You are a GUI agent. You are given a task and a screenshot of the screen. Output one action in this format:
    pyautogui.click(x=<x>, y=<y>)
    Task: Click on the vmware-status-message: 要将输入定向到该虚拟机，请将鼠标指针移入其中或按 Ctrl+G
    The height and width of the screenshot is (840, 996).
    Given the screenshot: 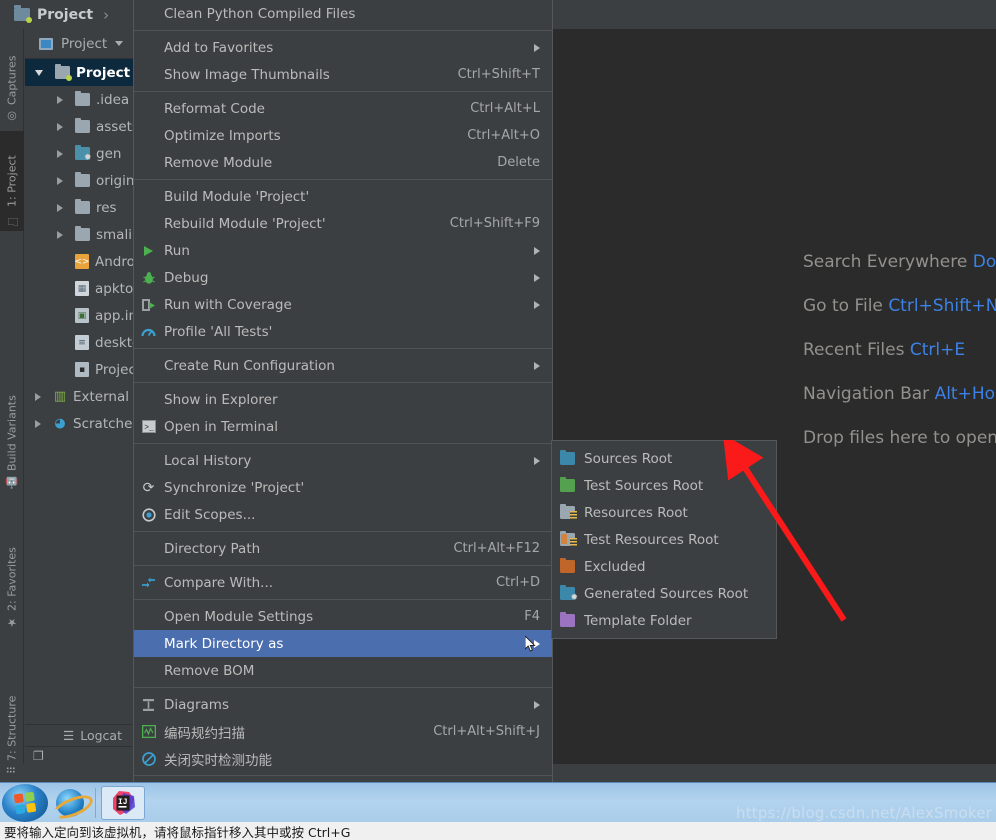 What is the action you would take?
    pyautogui.click(x=177, y=832)
    